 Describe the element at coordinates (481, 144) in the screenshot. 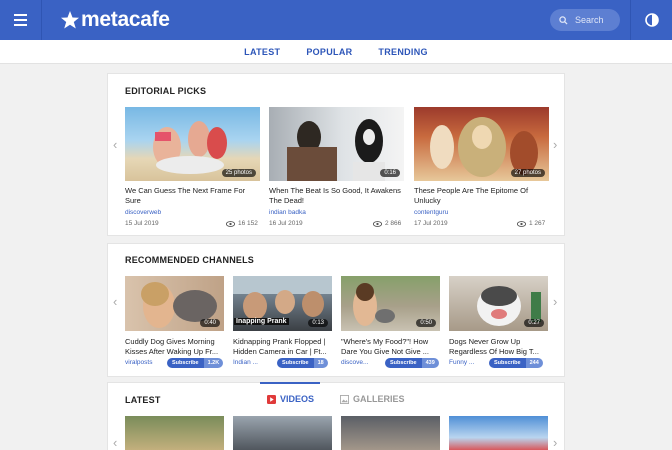

I see `video-thumbnail: 27 photos` at that location.